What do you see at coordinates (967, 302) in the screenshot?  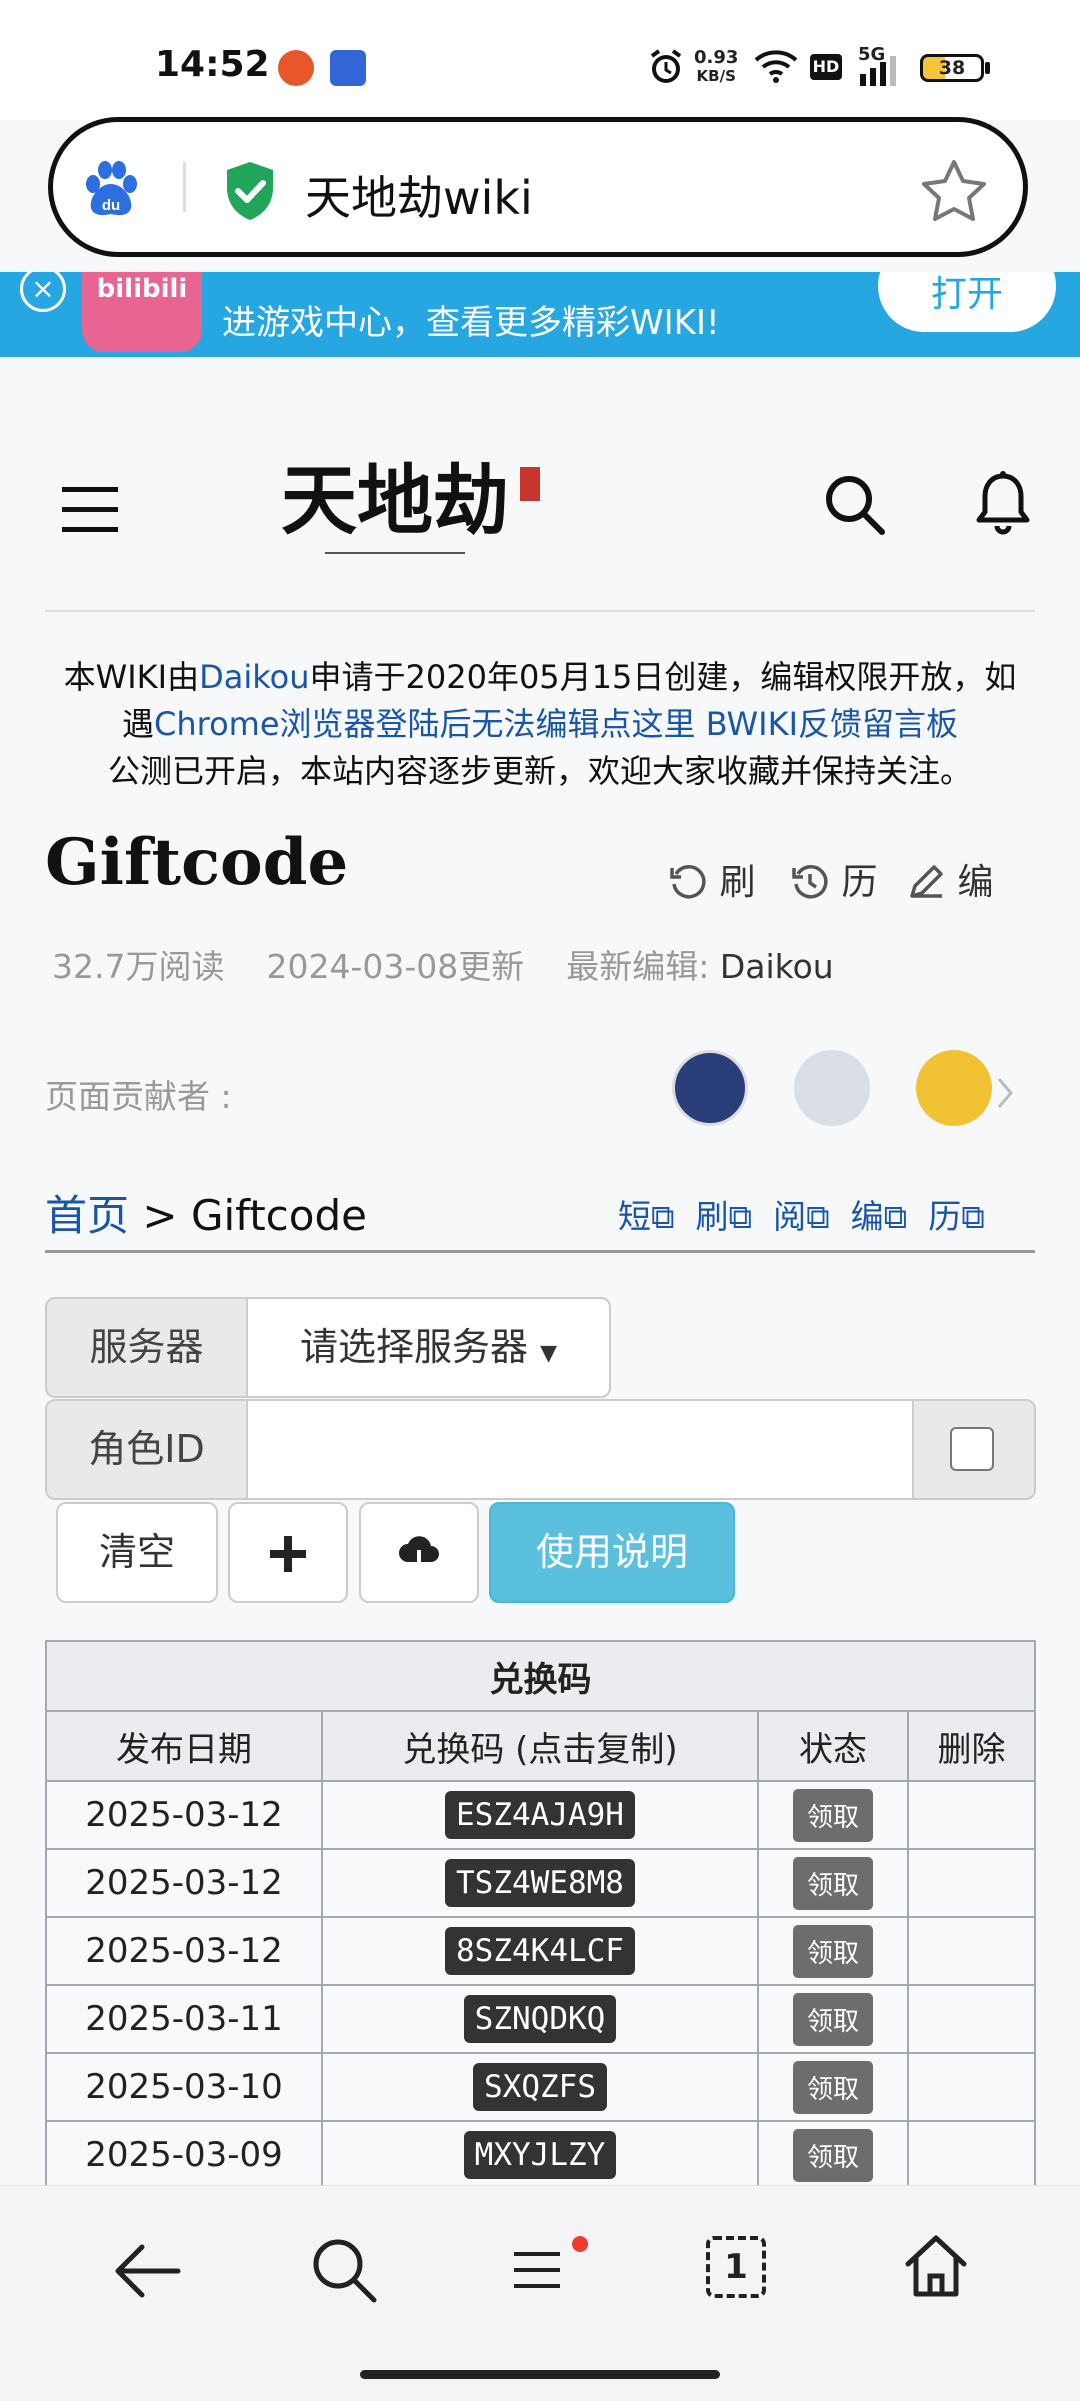 I see `banner-open-button: 打开` at bounding box center [967, 302].